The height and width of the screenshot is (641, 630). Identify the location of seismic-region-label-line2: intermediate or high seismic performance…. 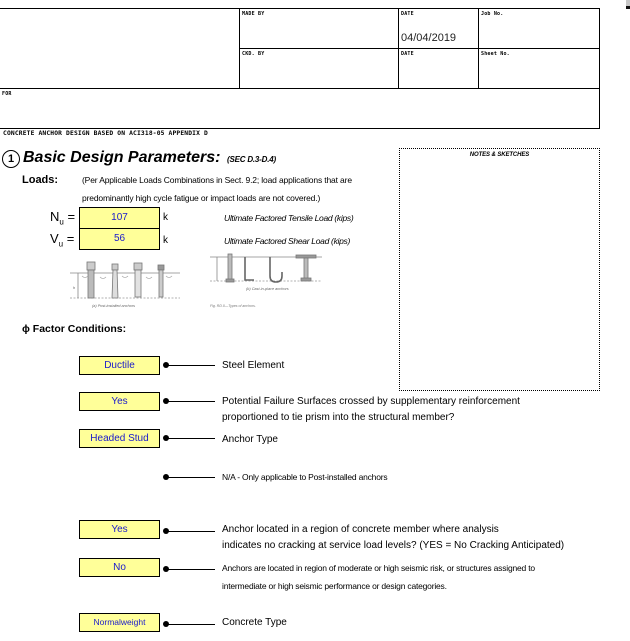
(334, 586).